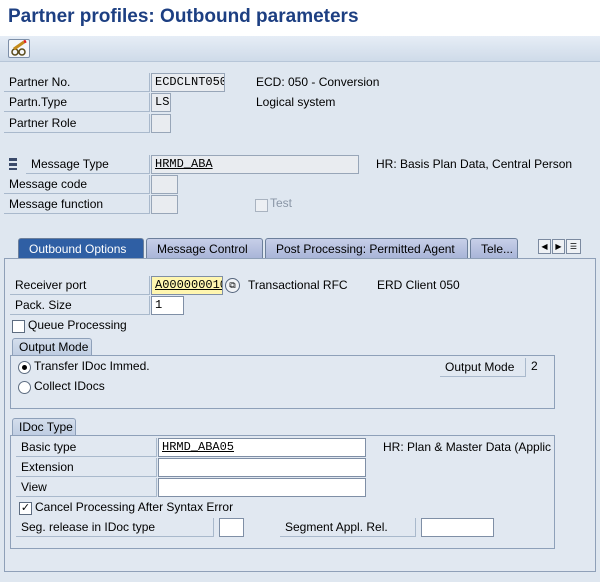  Describe the element at coordinates (457, 527) in the screenshot. I see `segment-appl-rel-field` at that location.